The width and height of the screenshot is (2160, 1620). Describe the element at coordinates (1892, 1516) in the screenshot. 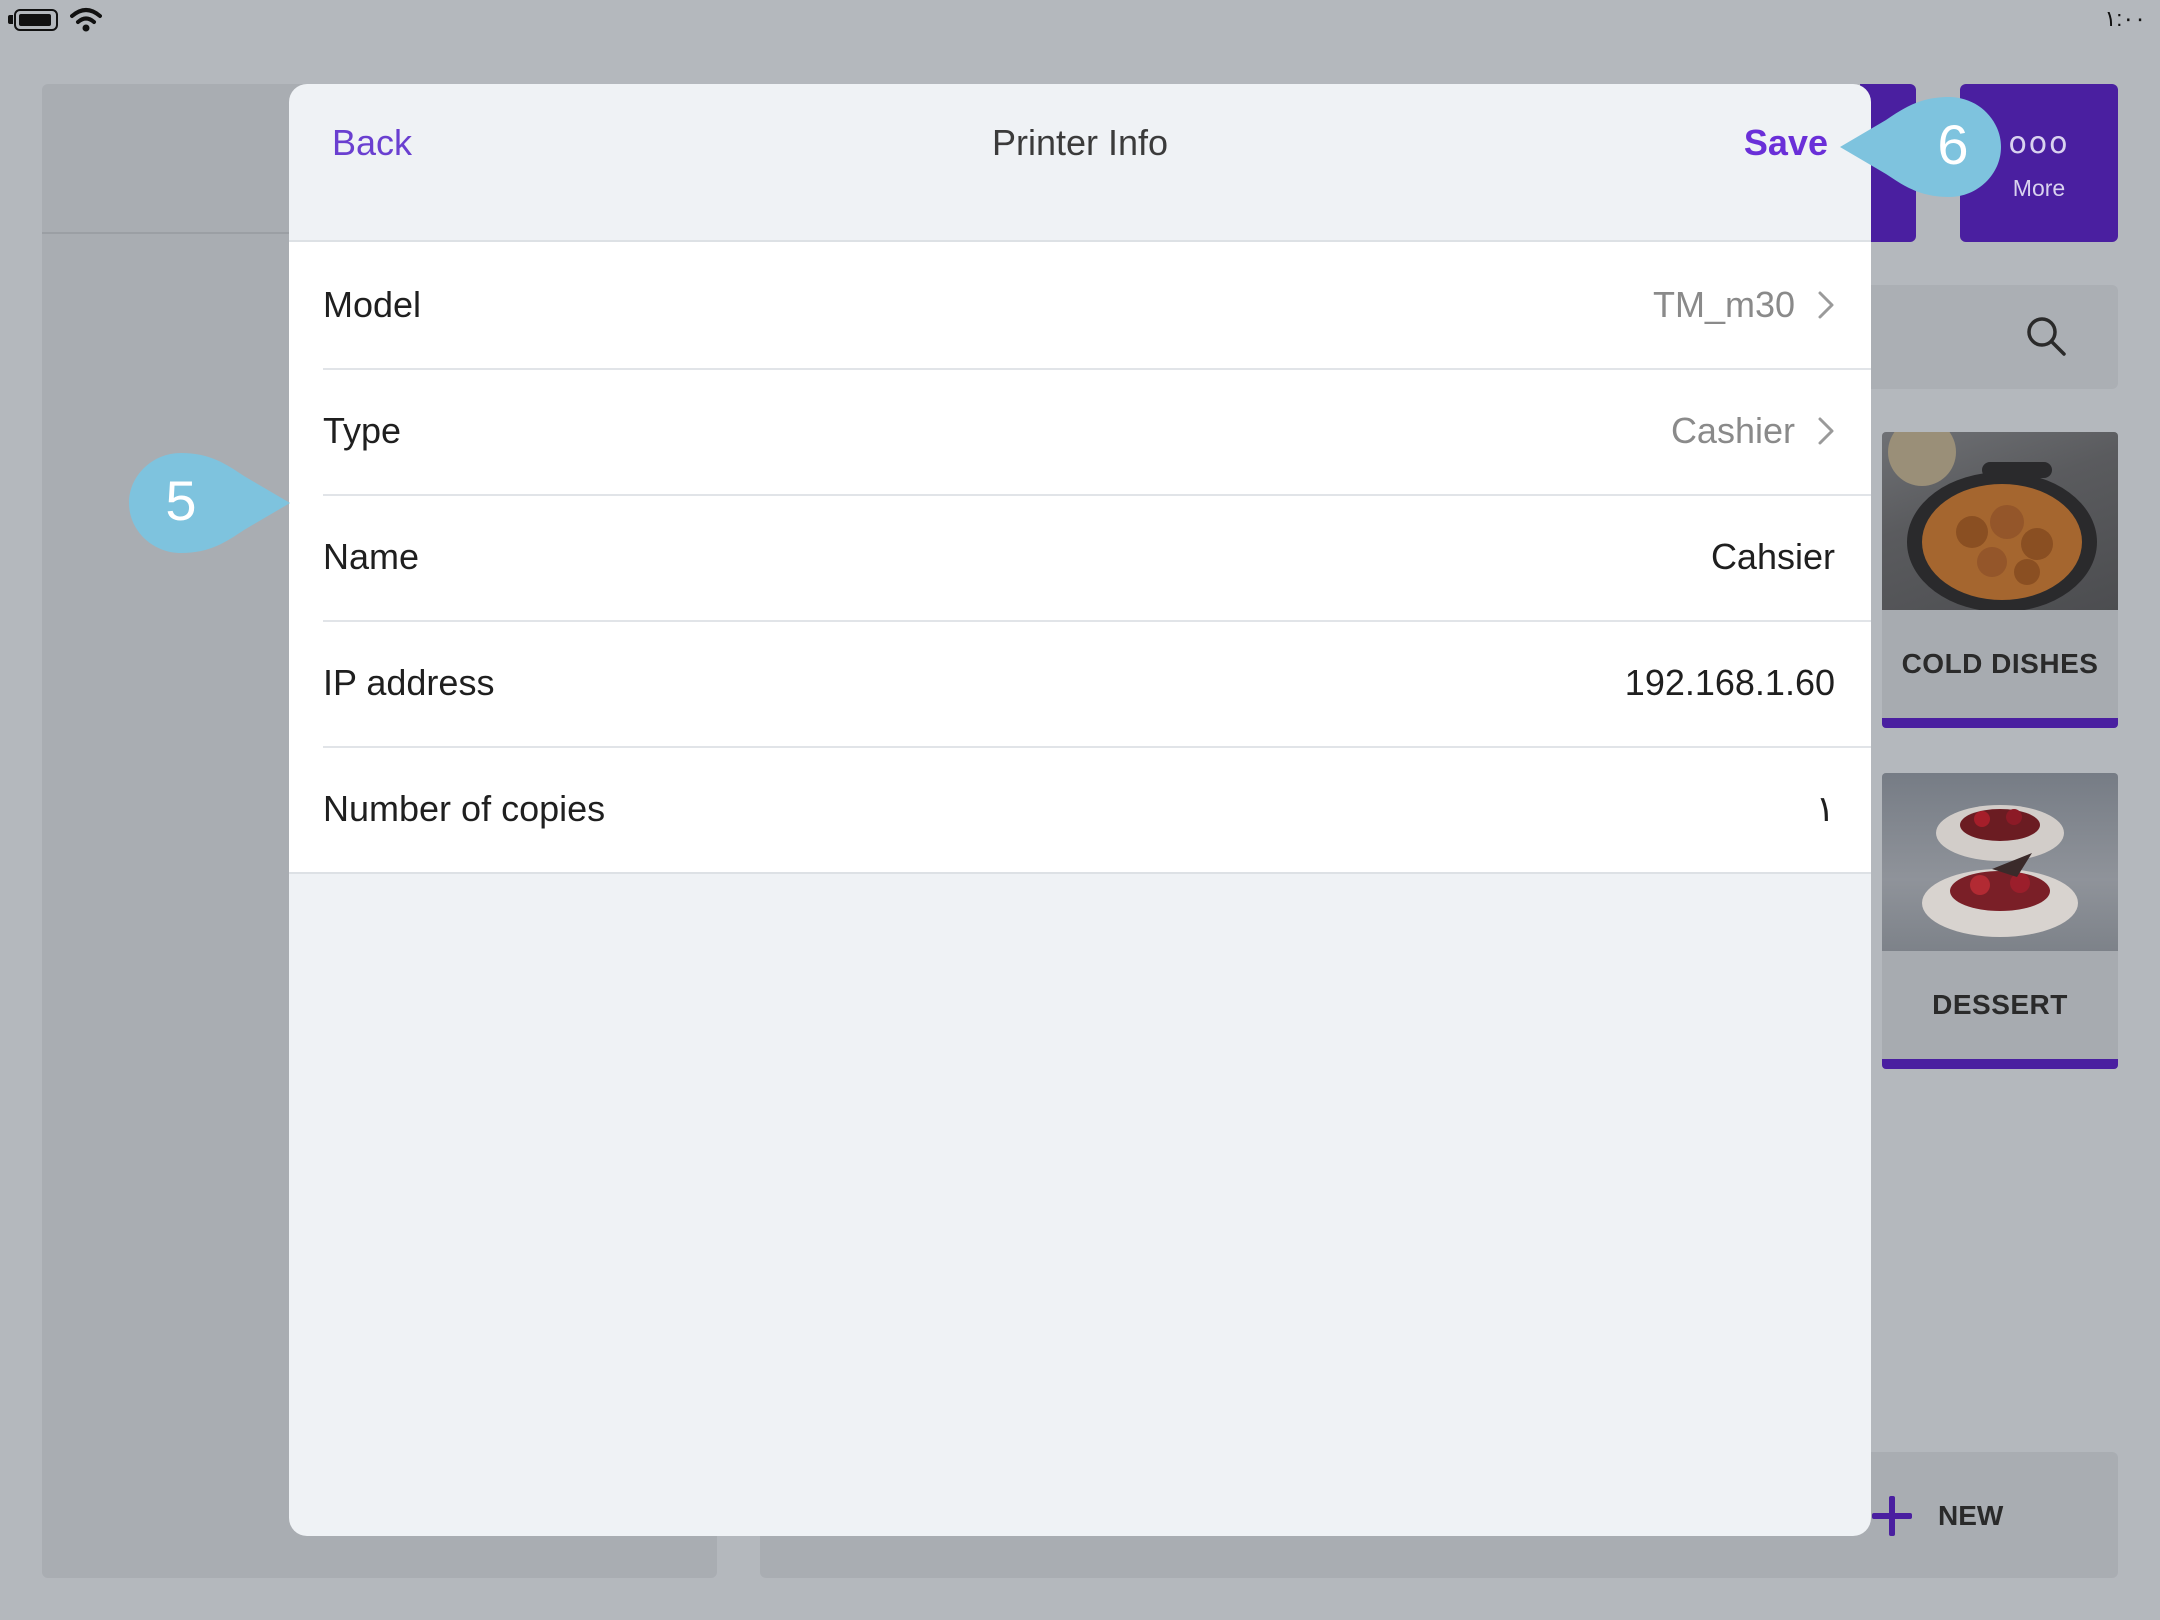

I see `plus-icon` at that location.